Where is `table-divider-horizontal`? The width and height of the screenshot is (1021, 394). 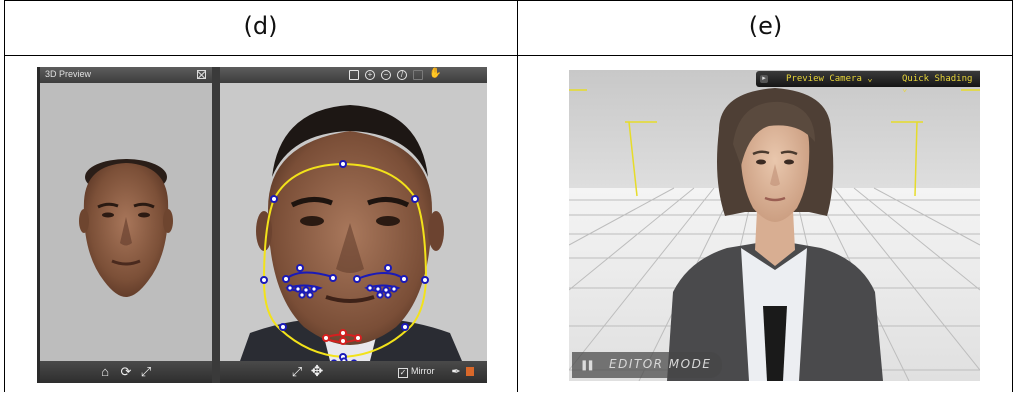 table-divider-horizontal is located at coordinates (508, 55).